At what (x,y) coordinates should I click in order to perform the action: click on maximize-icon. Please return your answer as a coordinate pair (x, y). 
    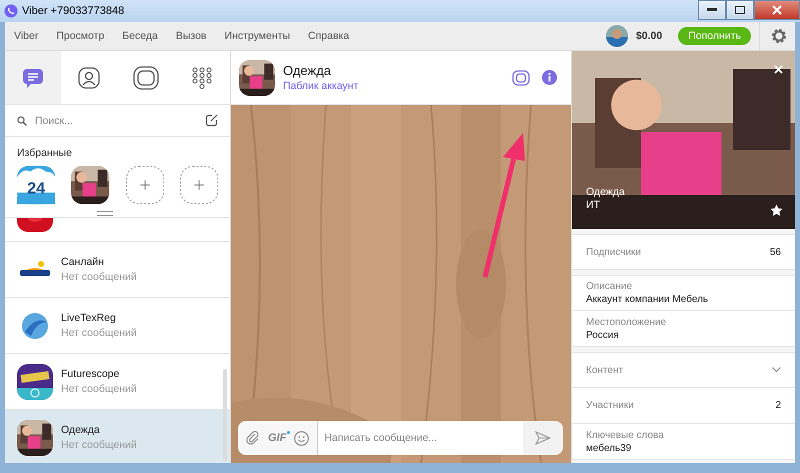
    Looking at the image, I should click on (740, 10).